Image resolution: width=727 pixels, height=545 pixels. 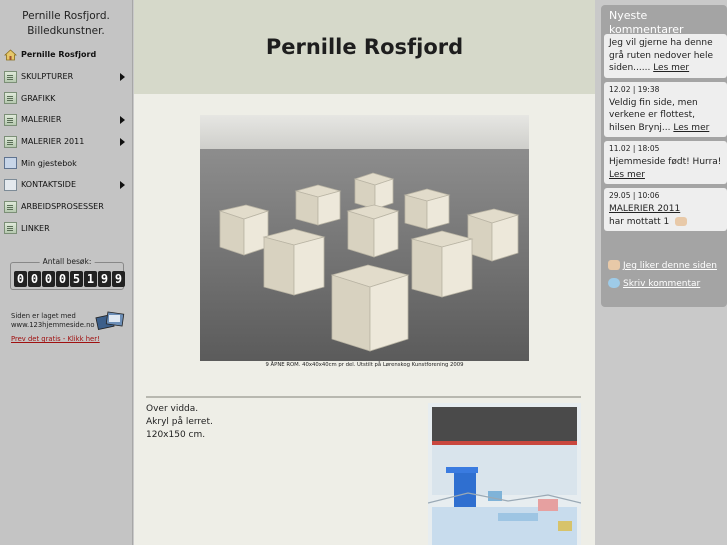 What do you see at coordinates (76, 279) in the screenshot?
I see `counter-digit: 5` at bounding box center [76, 279].